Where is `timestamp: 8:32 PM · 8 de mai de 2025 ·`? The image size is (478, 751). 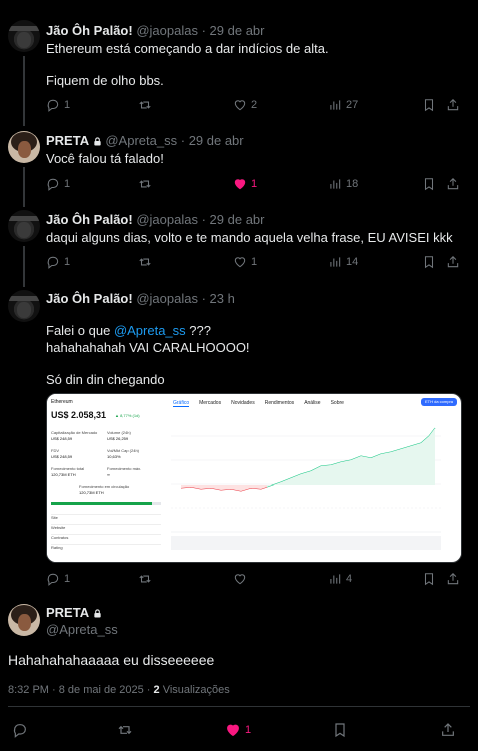
timestamp: 8:32 PM · 8 de mai de 2025 · is located at coordinates (79, 690).